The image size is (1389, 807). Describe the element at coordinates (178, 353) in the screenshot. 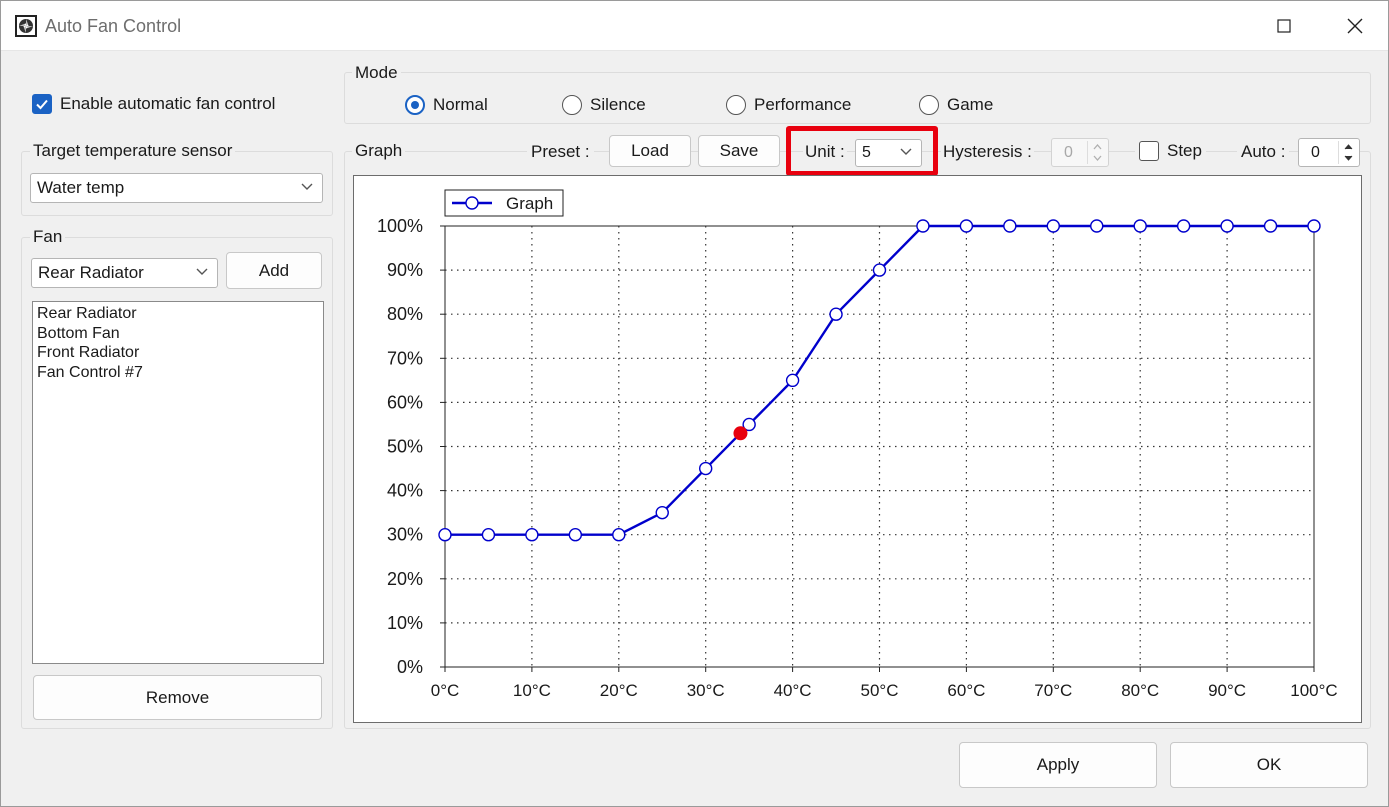

I see `list-item-selected: Front Radiator` at that location.